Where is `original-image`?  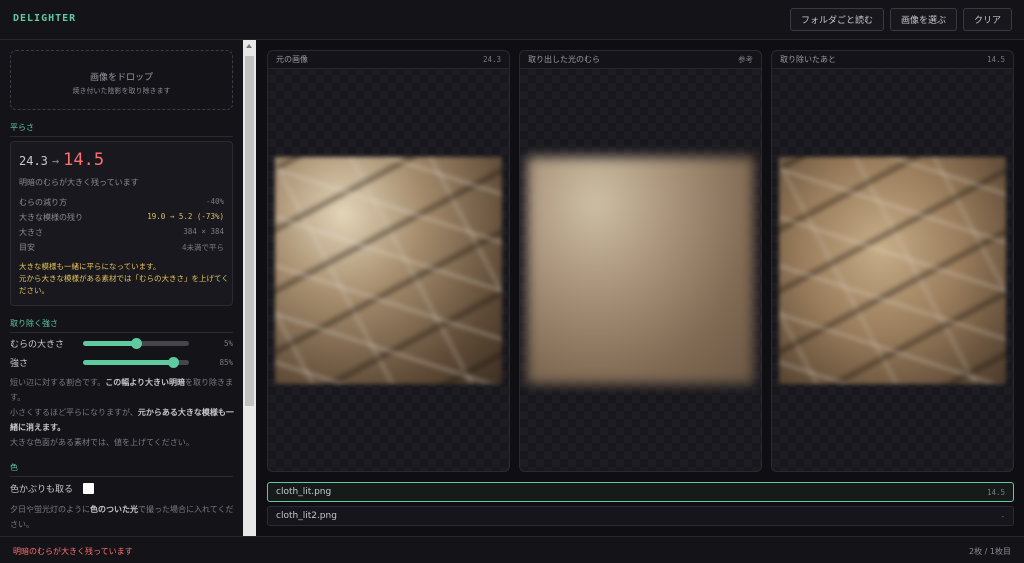
original-image is located at coordinates (388, 270).